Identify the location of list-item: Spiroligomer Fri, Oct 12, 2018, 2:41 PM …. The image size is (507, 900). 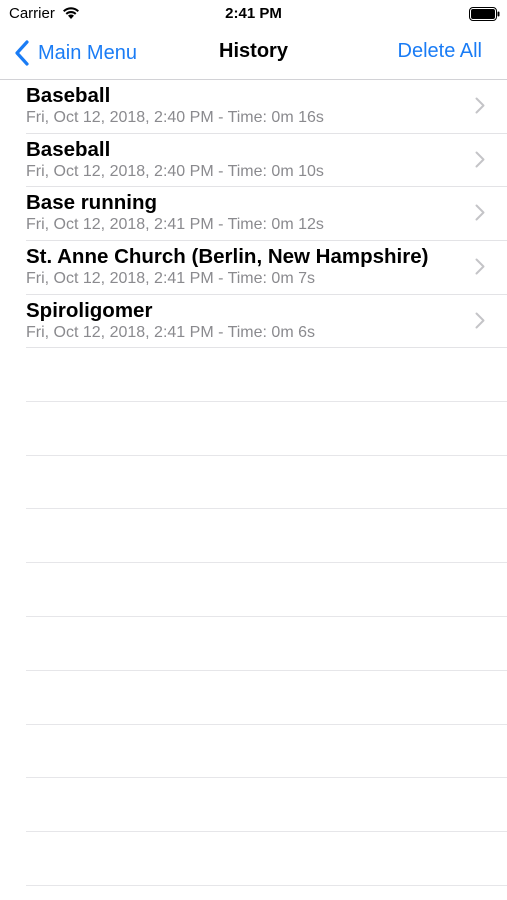
(266, 322).